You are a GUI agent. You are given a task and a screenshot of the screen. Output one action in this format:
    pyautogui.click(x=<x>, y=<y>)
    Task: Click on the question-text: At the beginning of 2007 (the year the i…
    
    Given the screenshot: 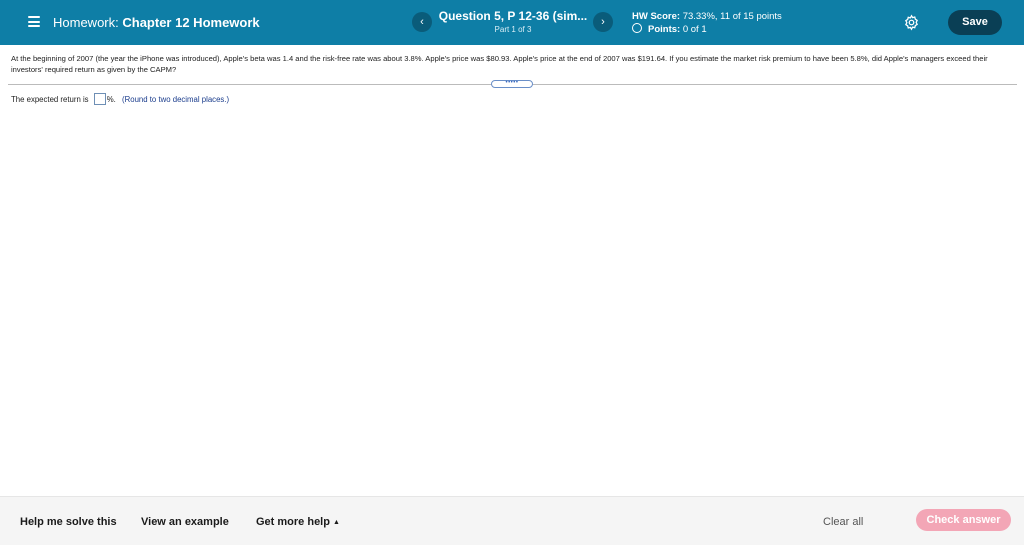 What is the action you would take?
    pyautogui.click(x=499, y=64)
    